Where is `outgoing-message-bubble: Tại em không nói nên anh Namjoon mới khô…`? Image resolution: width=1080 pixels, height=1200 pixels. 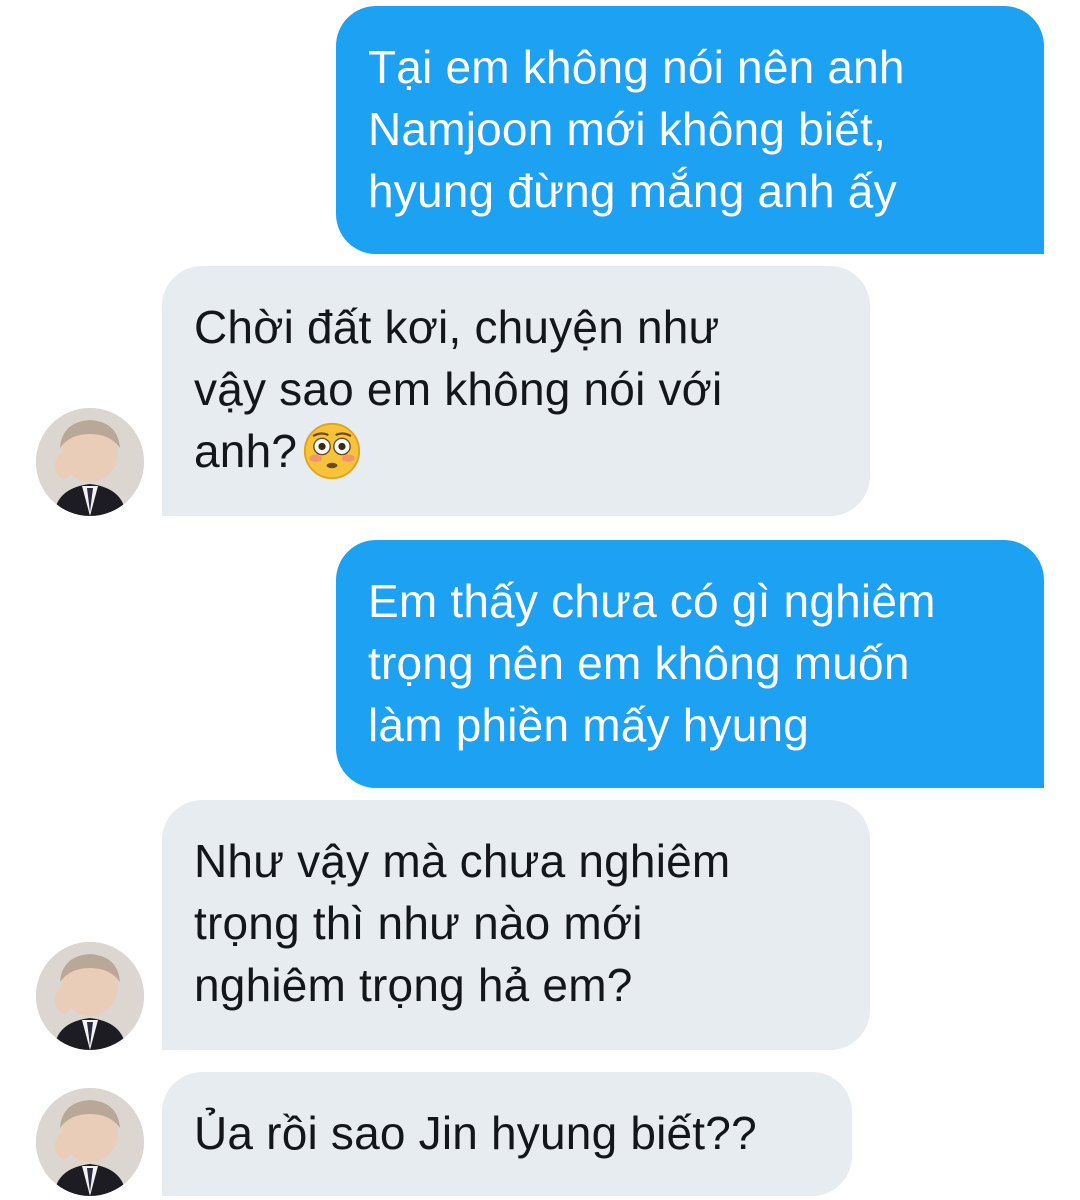 outgoing-message-bubble: Tại em không nói nên anh Namjoon mới khô… is located at coordinates (690, 130).